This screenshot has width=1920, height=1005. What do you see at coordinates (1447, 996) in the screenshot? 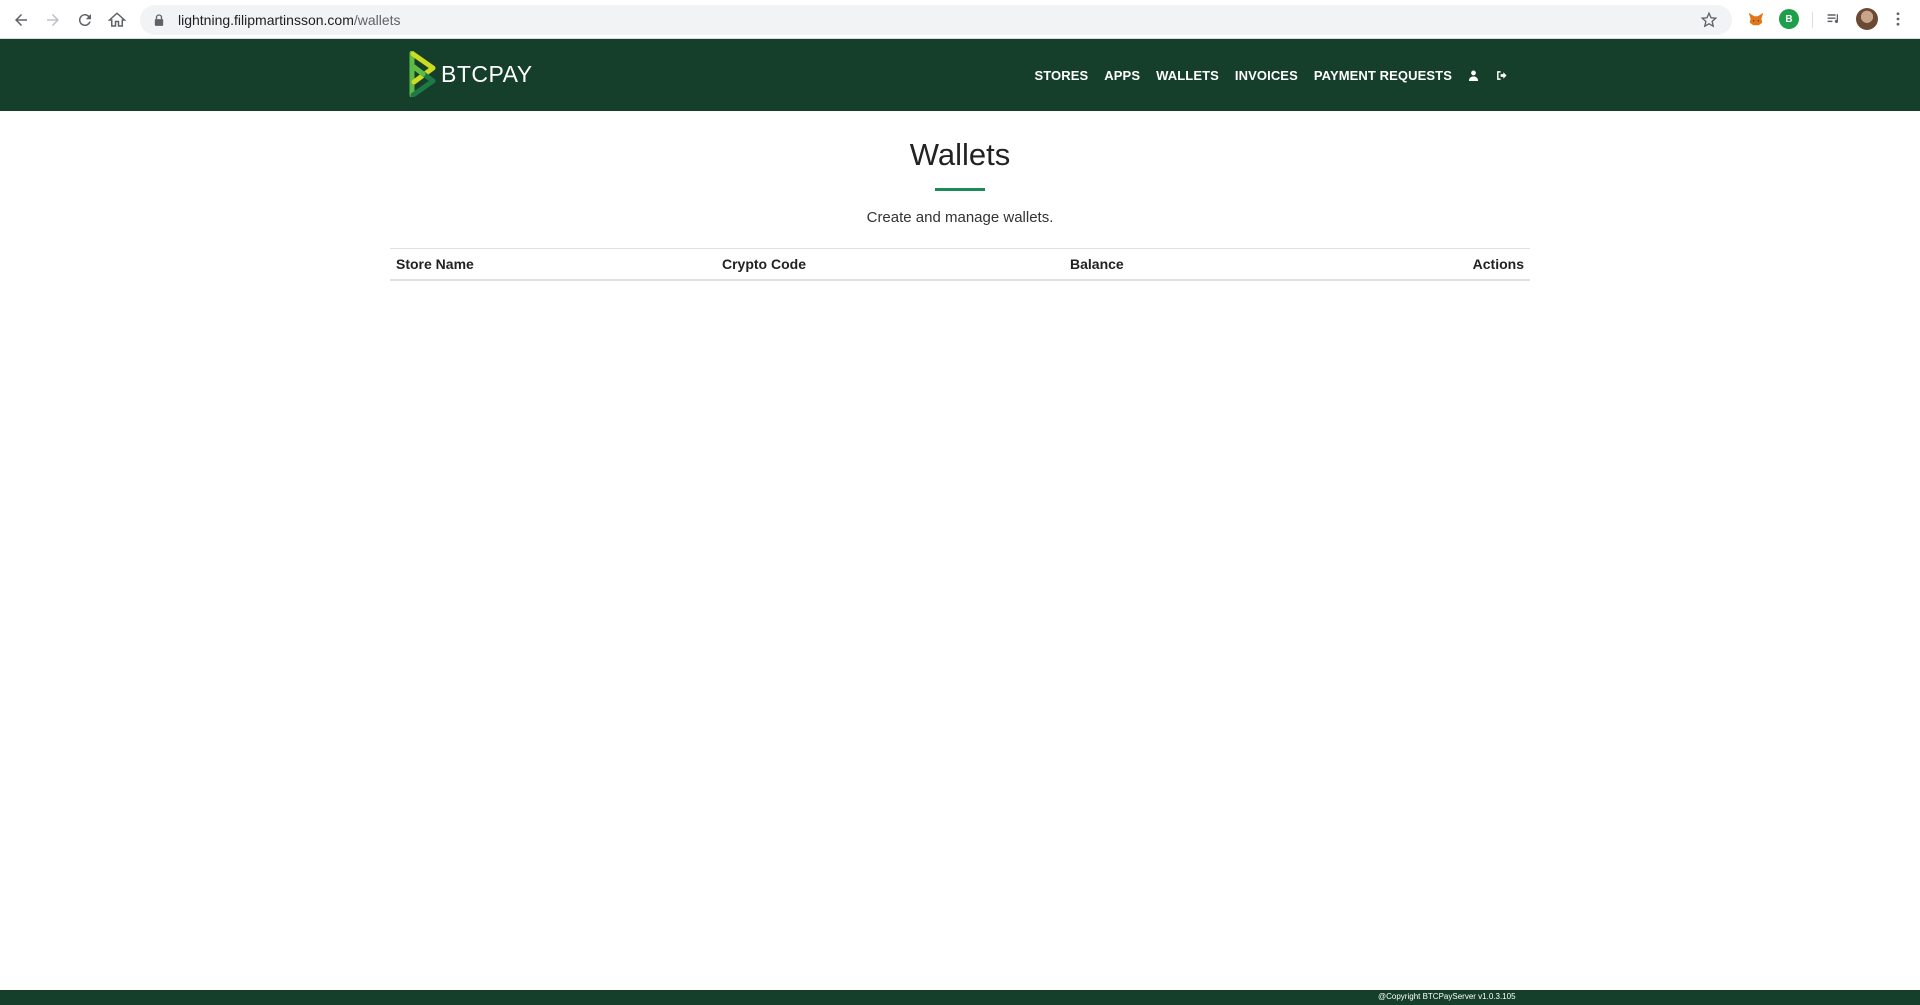
I see `footer-copyright: @Copyright BTCPayServer v1.0.3.105` at bounding box center [1447, 996].